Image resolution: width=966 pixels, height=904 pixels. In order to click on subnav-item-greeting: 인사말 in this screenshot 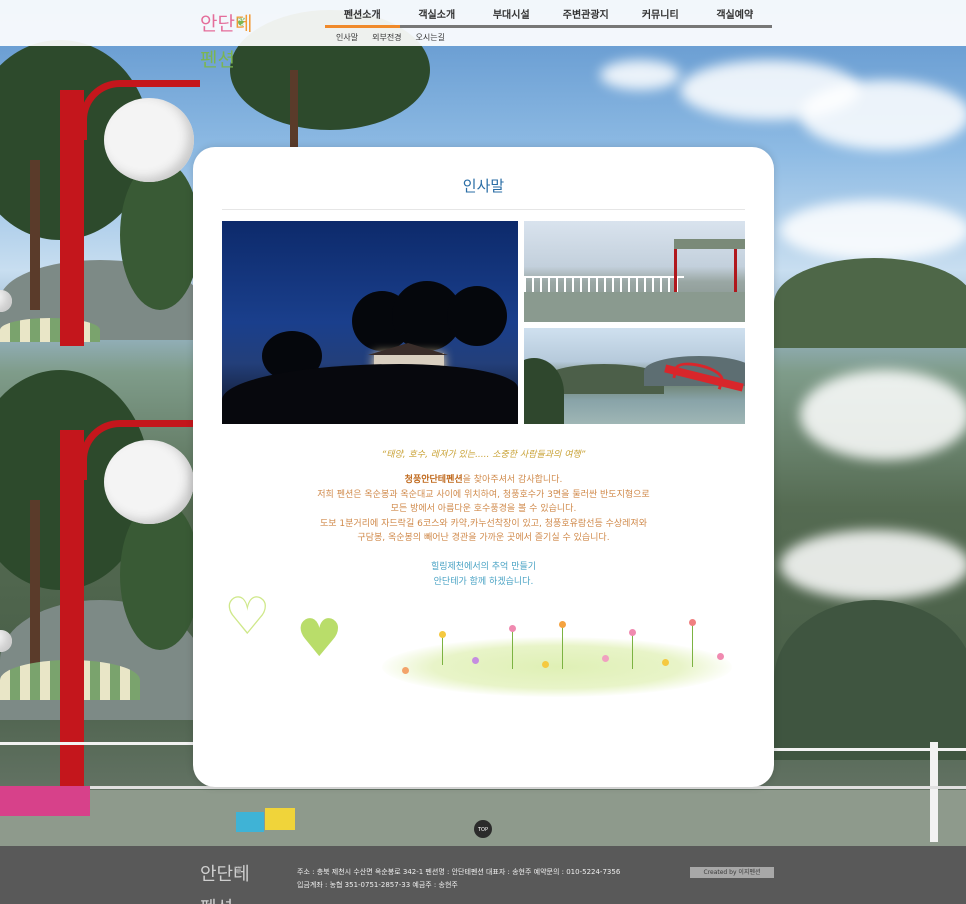, I will do `click(347, 37)`.